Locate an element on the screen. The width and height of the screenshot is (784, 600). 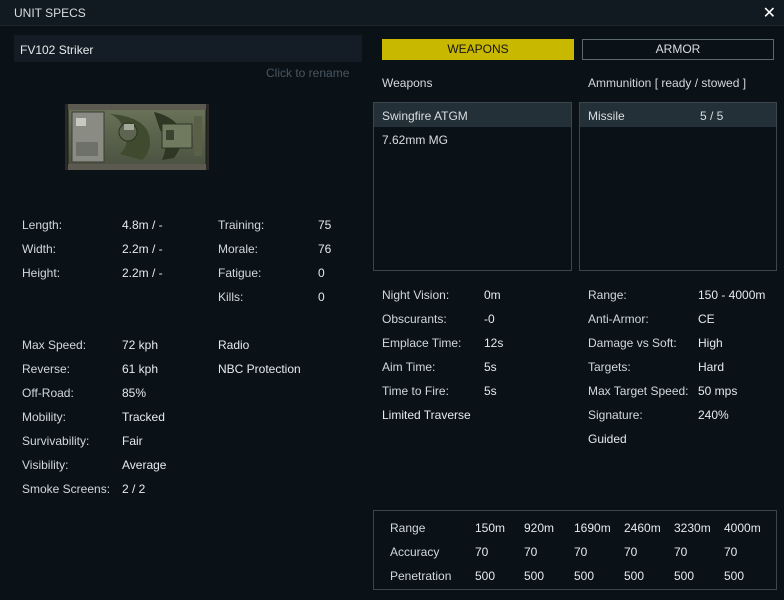
limited-traverse-note: Limited Traverse is located at coordinates (426, 415).